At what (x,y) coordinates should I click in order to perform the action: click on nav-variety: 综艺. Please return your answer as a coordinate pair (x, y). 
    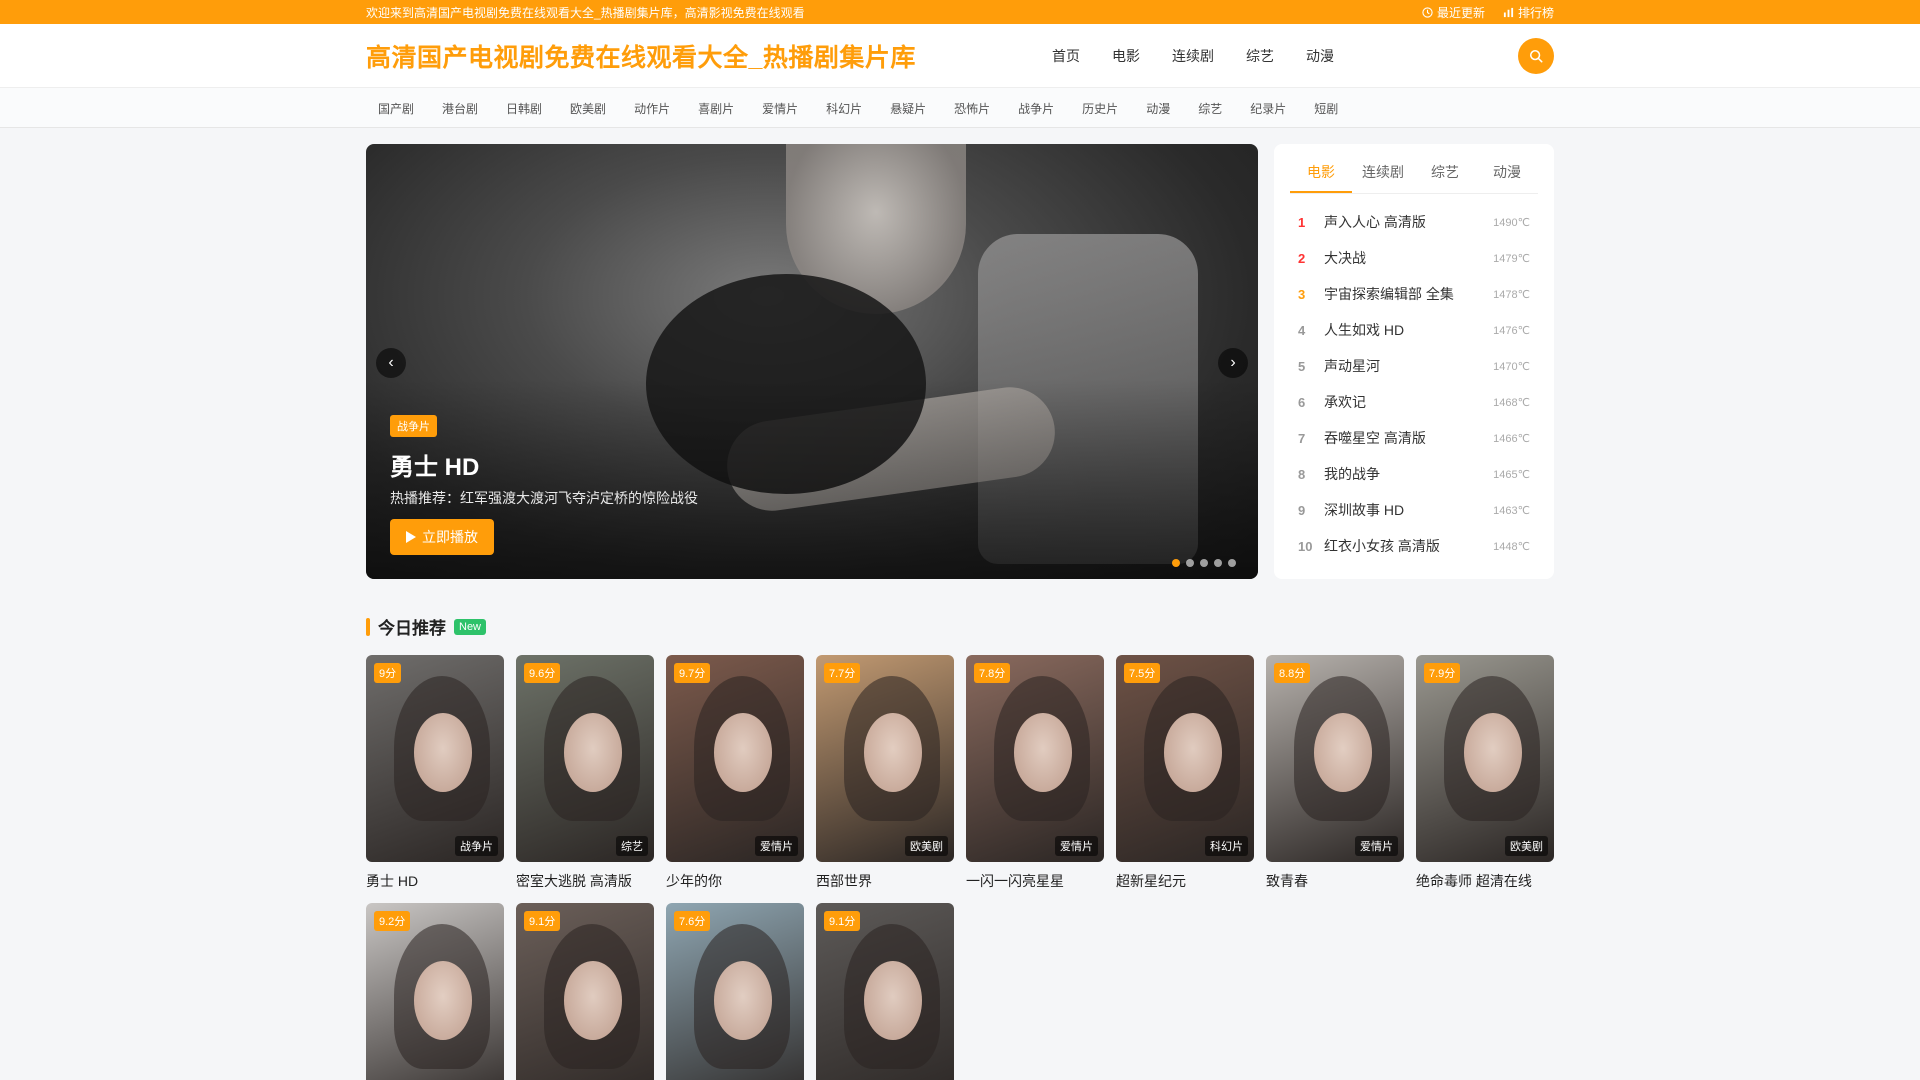
    Looking at the image, I should click on (1260, 56).